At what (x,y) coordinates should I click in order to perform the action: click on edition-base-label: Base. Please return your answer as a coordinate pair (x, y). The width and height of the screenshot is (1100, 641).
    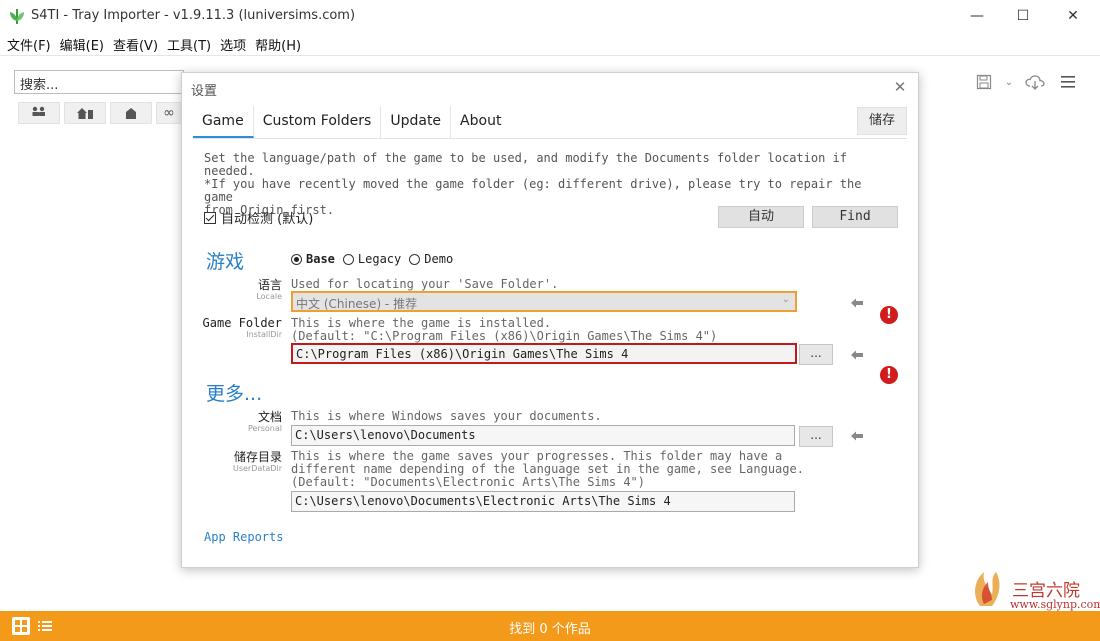
    Looking at the image, I should click on (320, 259).